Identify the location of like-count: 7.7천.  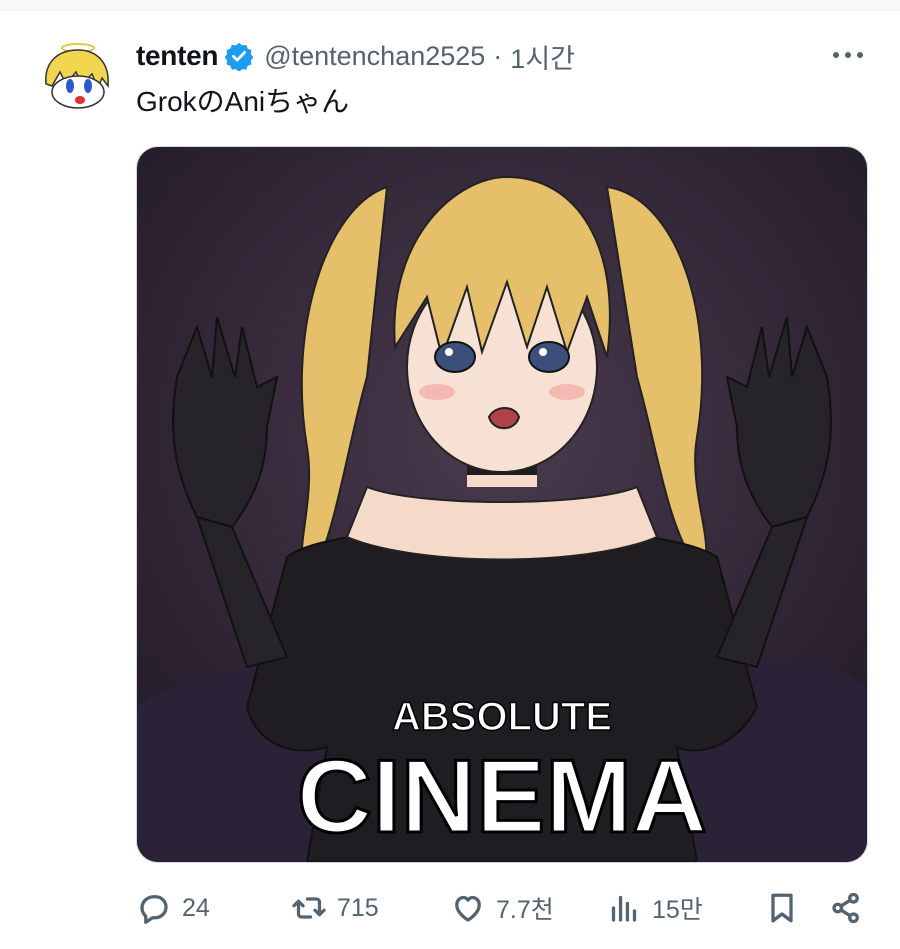
(525, 910).